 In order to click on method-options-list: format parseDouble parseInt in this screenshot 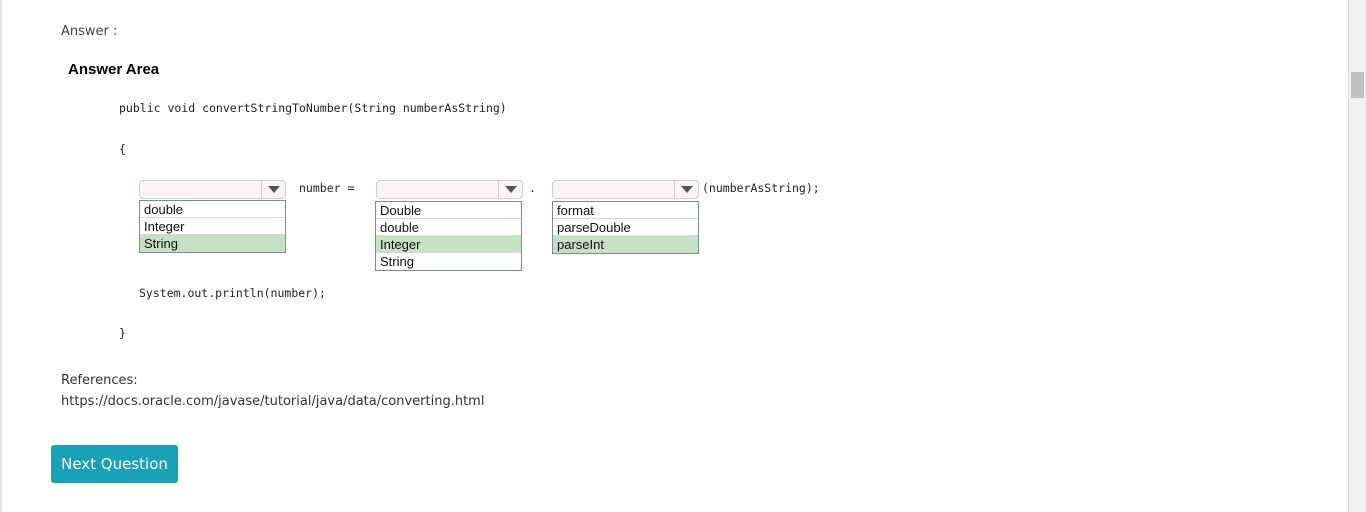, I will do `click(625, 227)`.